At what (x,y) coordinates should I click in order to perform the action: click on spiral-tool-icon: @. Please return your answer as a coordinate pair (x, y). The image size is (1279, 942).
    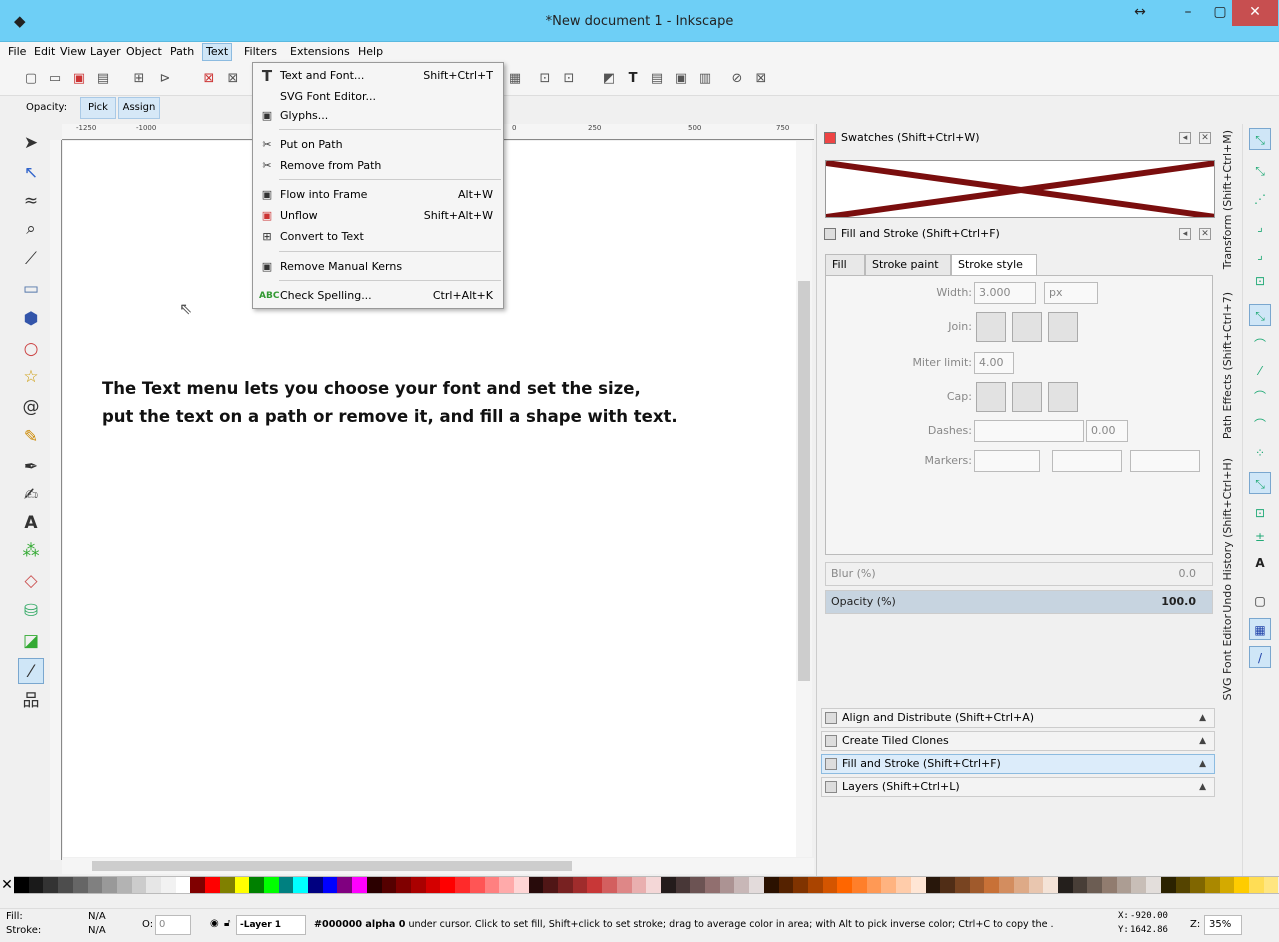
    Looking at the image, I should click on (31, 407).